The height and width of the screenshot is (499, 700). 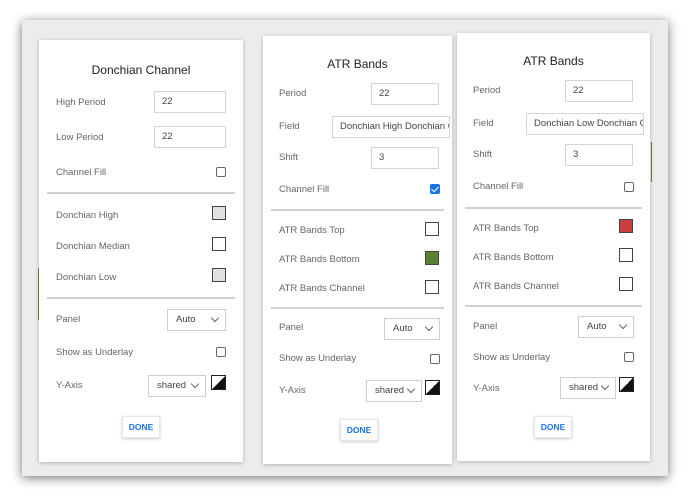 What do you see at coordinates (219, 213) in the screenshot?
I see `donchian-high-color-swatch` at bounding box center [219, 213].